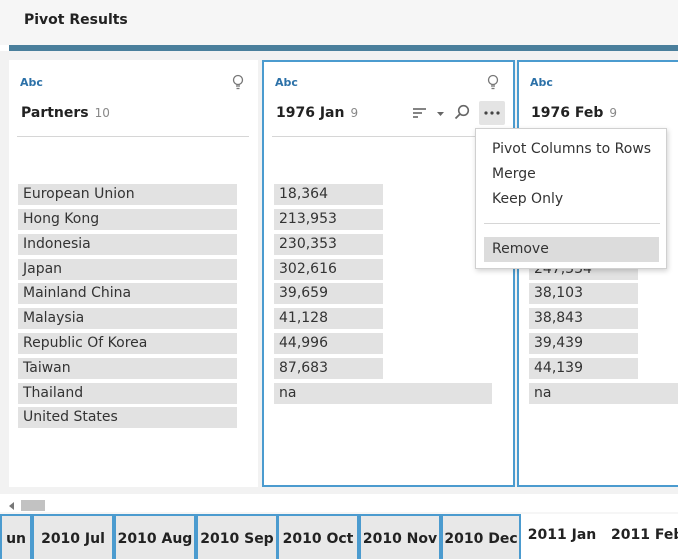  What do you see at coordinates (583, 293) in the screenshot?
I see `value-row: 38,103` at bounding box center [583, 293].